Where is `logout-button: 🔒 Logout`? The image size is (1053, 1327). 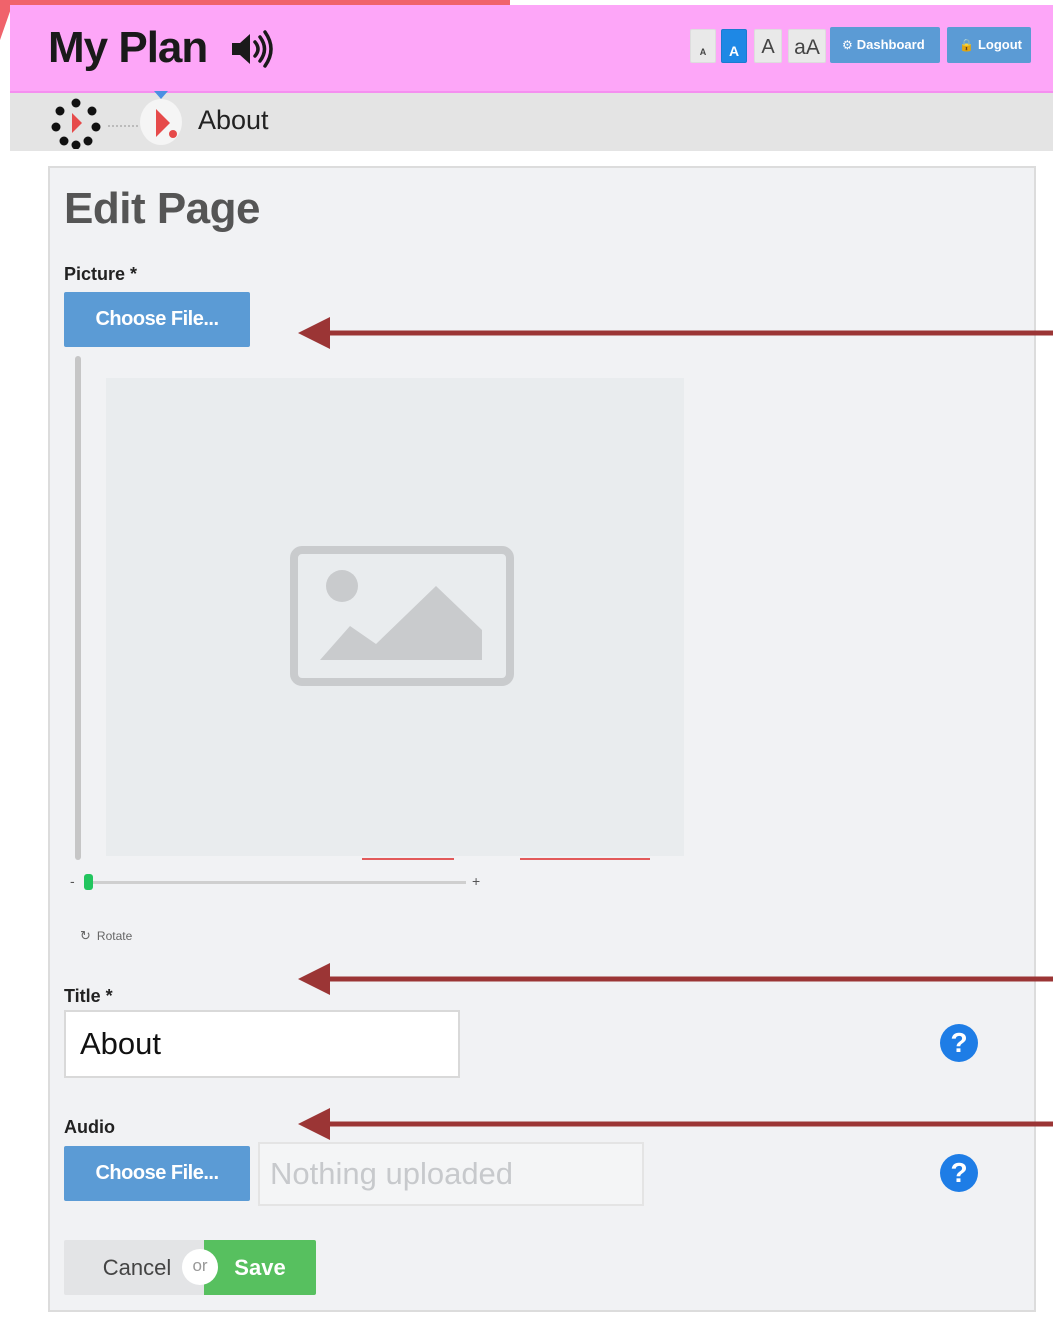
logout-button: 🔒 Logout is located at coordinates (989, 45).